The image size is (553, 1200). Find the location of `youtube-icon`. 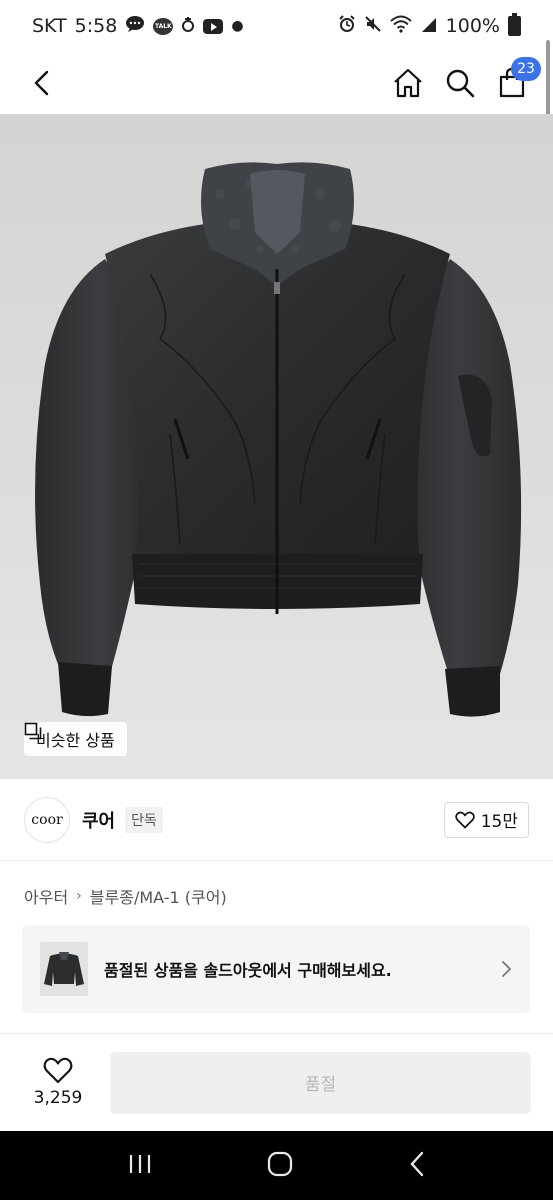

youtube-icon is located at coordinates (213, 26).